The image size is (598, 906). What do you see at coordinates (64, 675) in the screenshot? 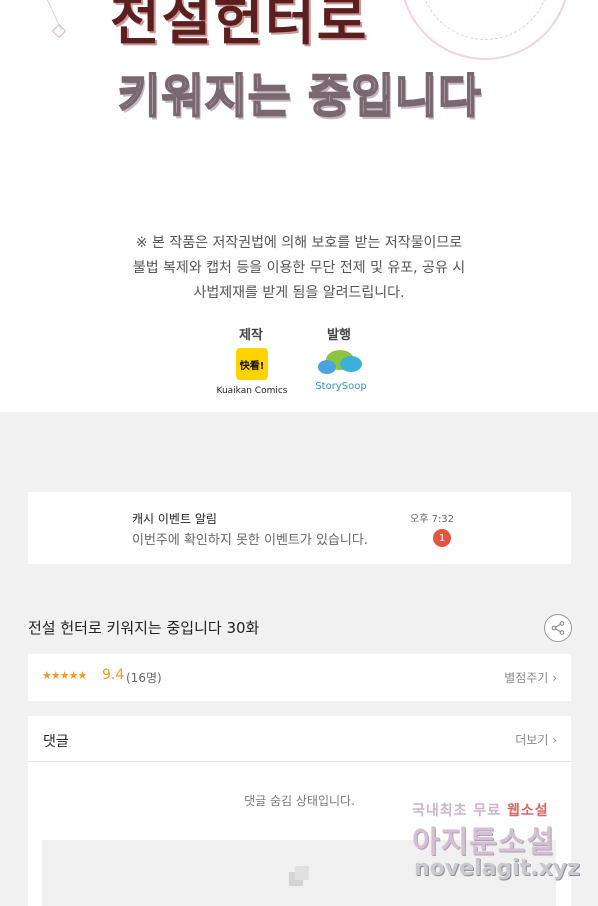
I see `rating-stars: ★★★★★` at bounding box center [64, 675].